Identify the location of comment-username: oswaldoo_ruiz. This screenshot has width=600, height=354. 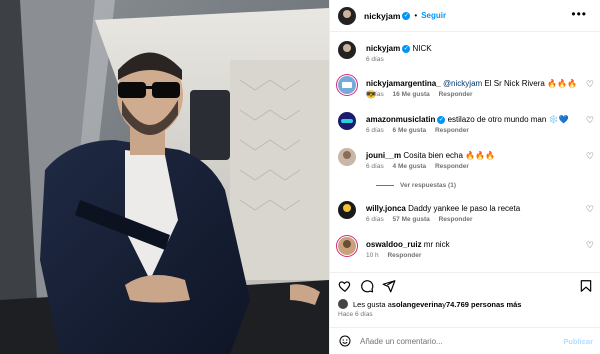
(394, 244).